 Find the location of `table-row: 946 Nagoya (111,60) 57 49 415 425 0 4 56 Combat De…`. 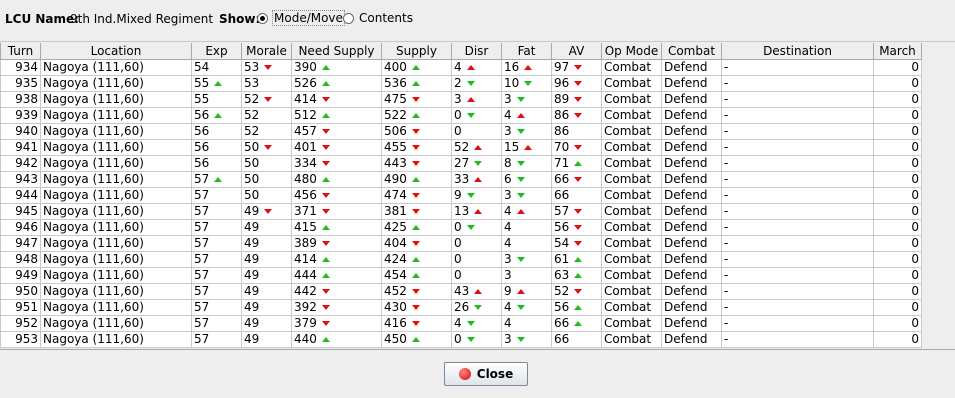

table-row: 946 Nagoya (111,60) 57 49 415 425 0 4 56 Combat De… is located at coordinates (461, 227).